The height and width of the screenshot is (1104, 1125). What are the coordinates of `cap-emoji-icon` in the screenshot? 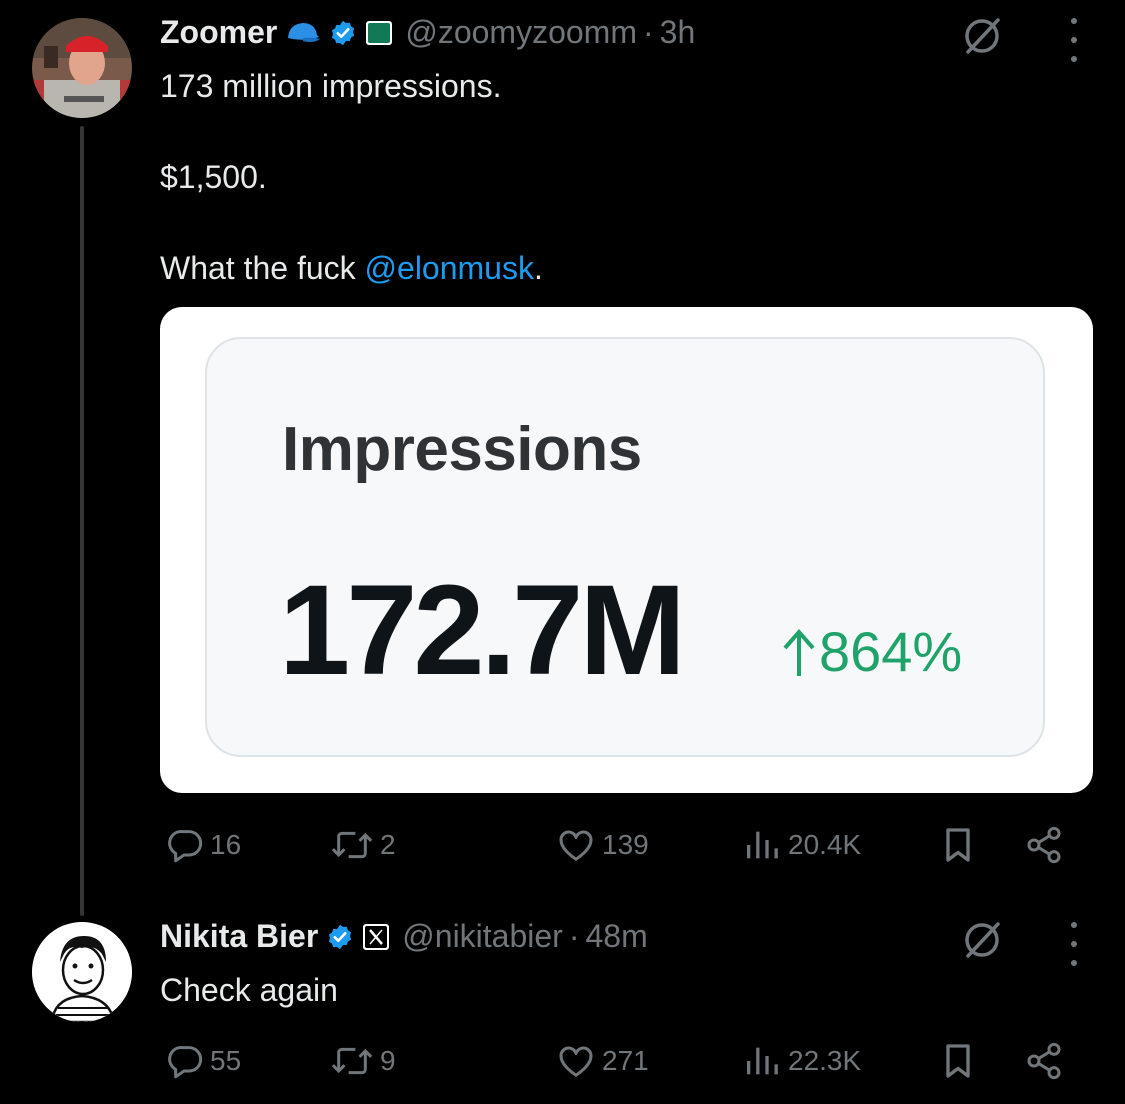 It's located at (303, 33).